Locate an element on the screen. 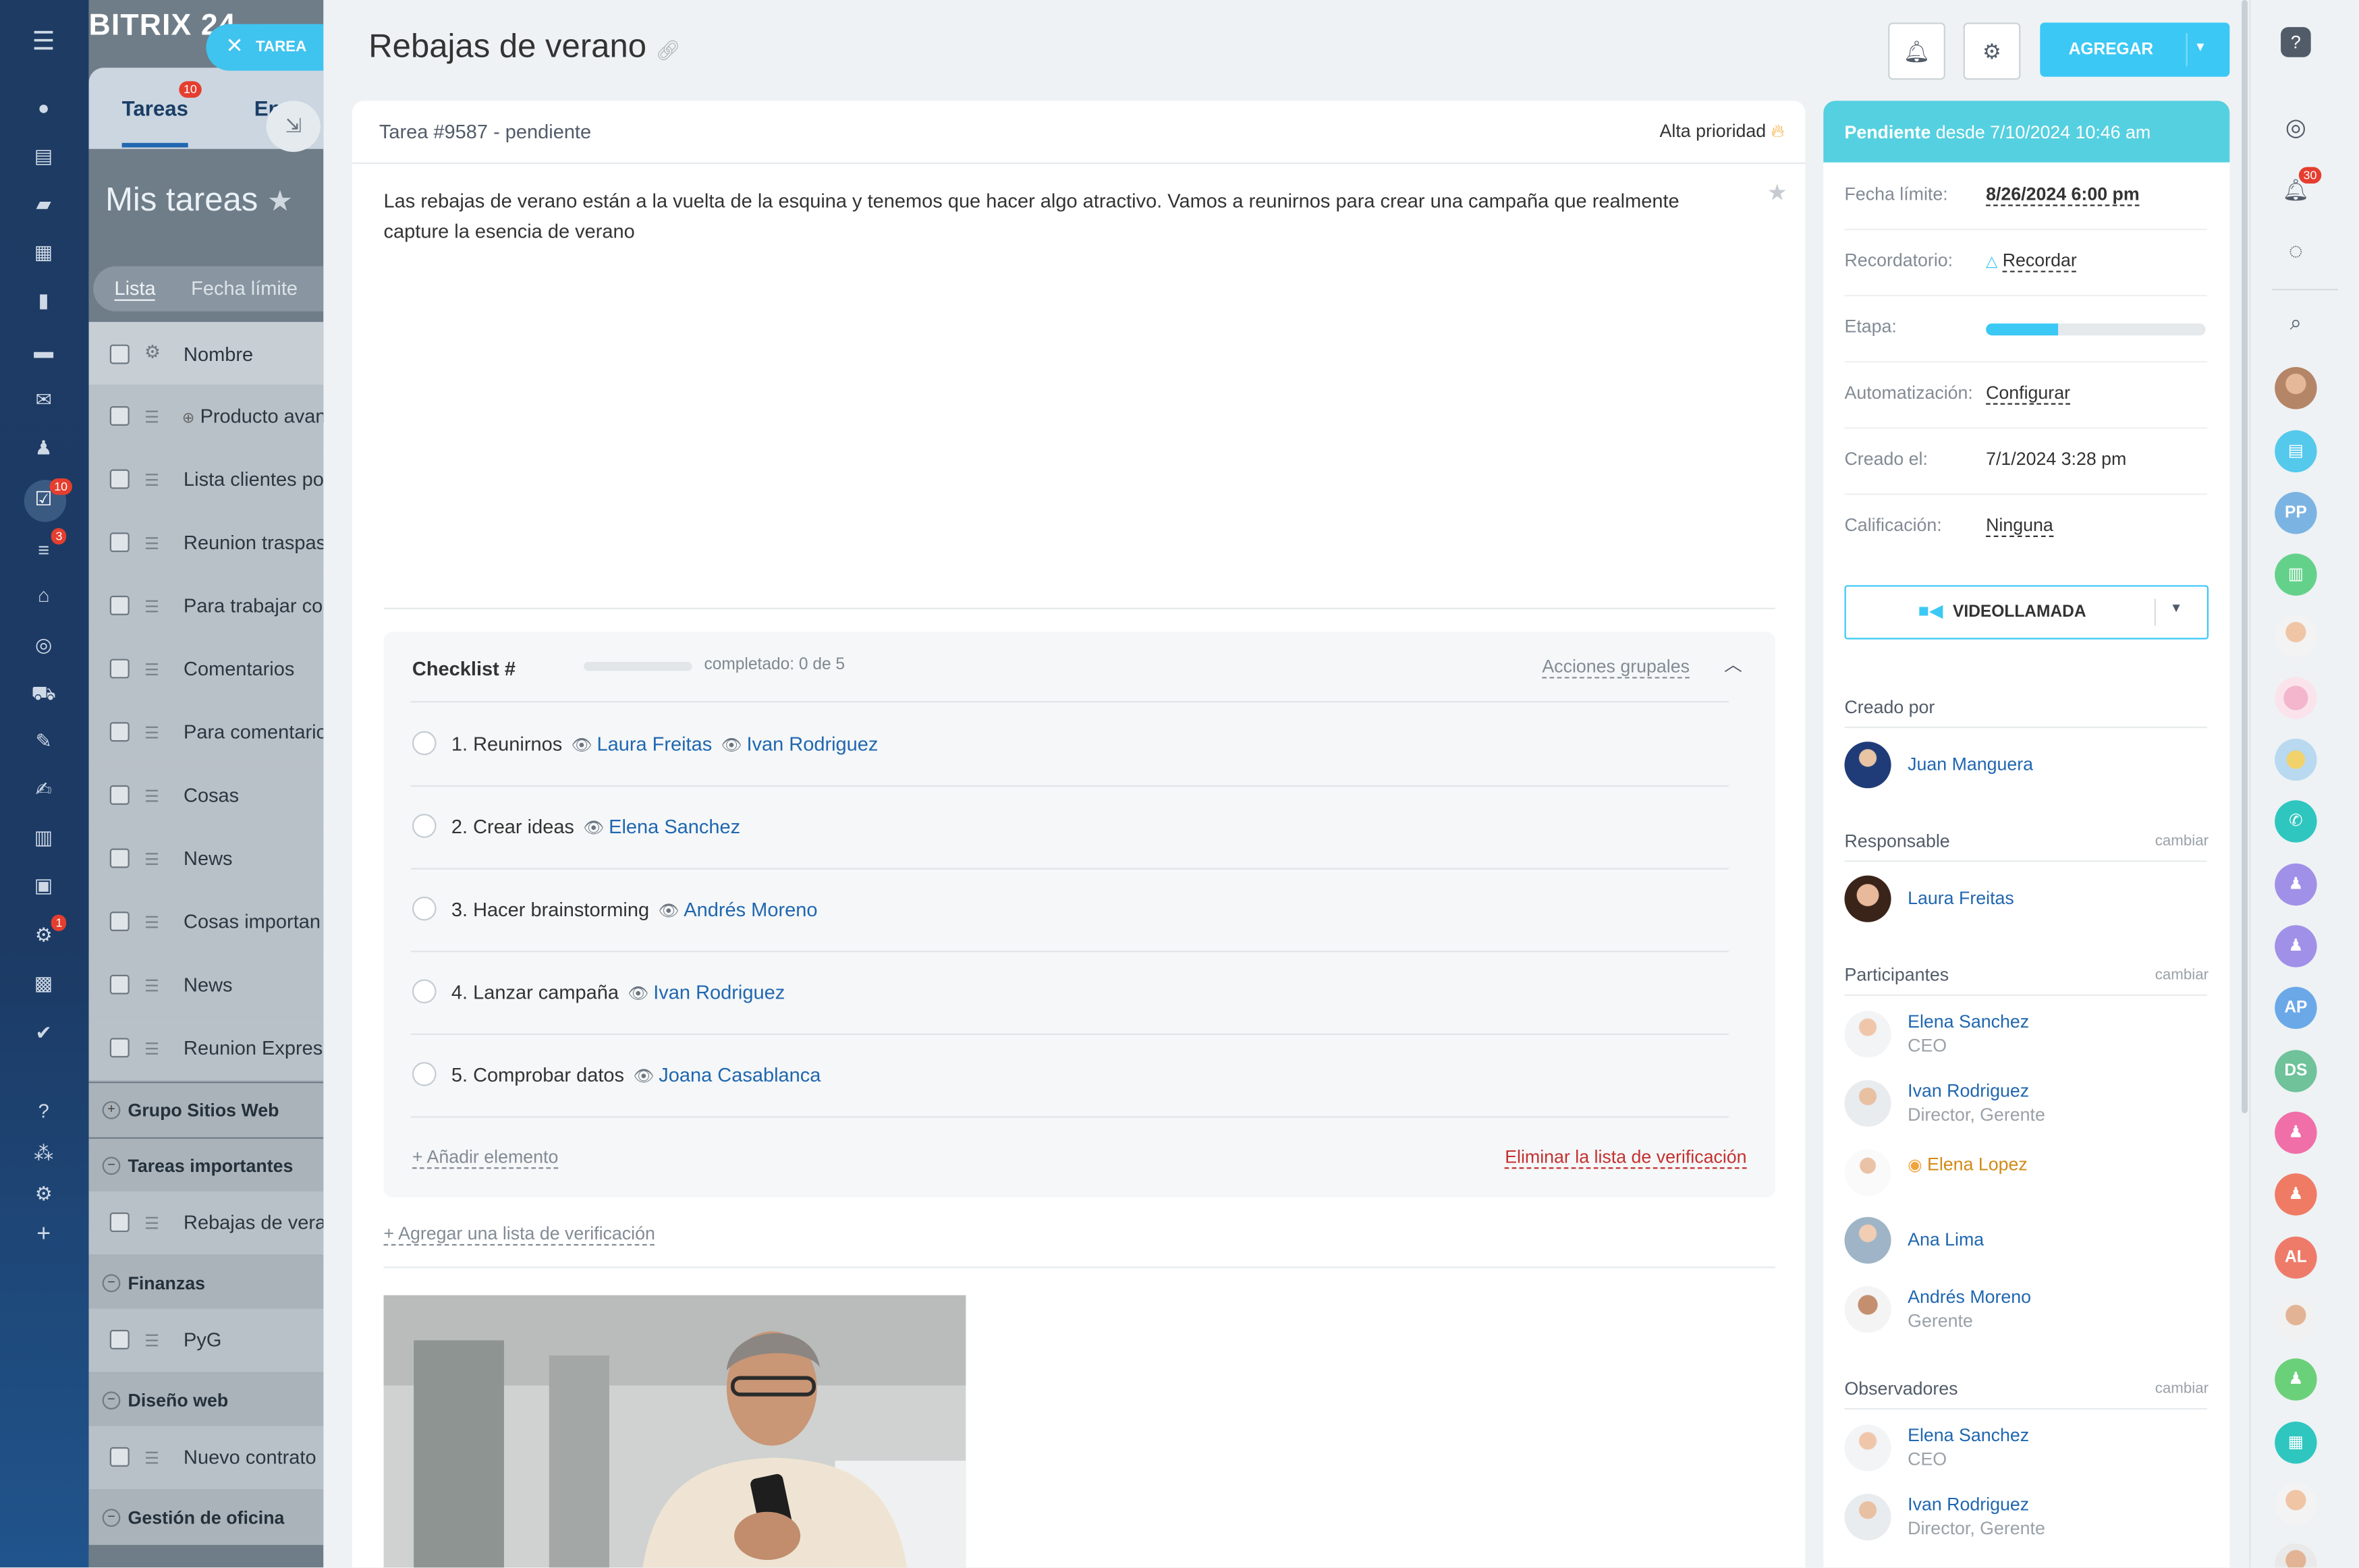 This screenshot has height=1568, width=2359. person-link: Laura Freitas is located at coordinates (654, 744).